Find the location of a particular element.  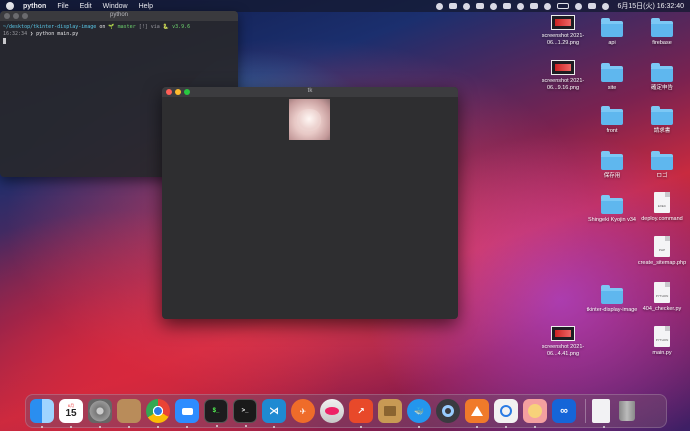

finder-icon is located at coordinates (42, 413).